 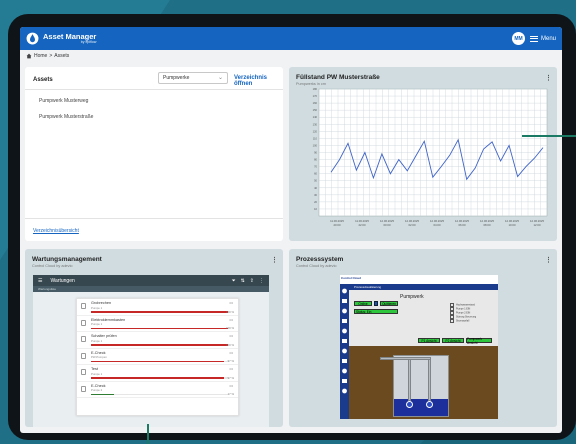 I want to click on maintenance-task-row: Elektroklemmkasten Pumpe 1 ••• 100 %, so click(x=157, y=324).